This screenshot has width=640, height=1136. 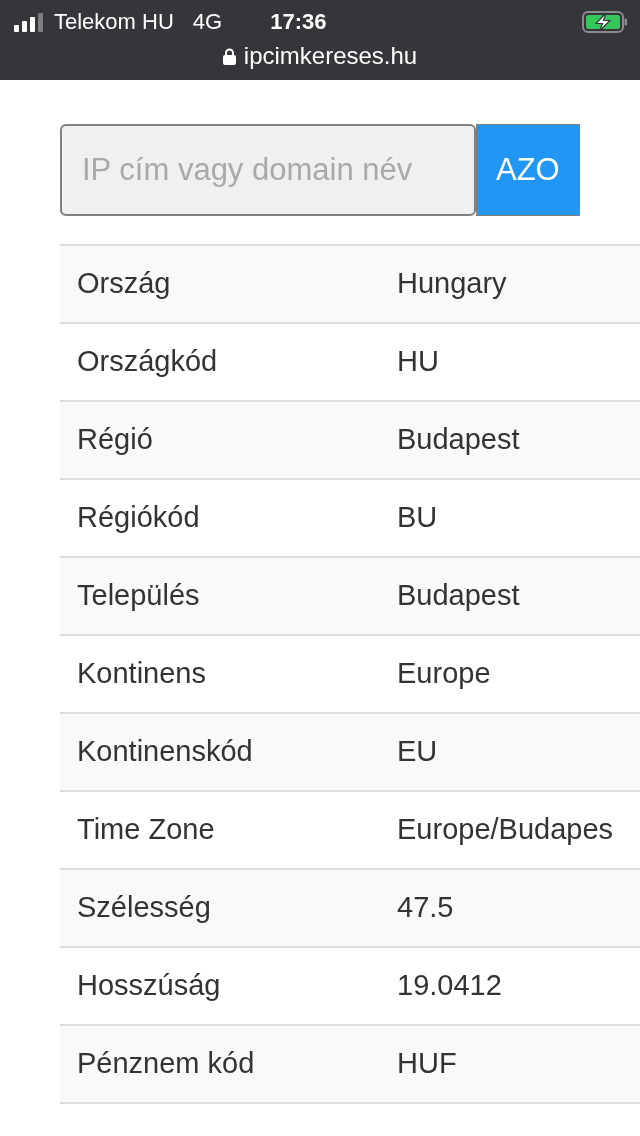 I want to click on table-cell-text: Hosszúság, so click(x=149, y=986).